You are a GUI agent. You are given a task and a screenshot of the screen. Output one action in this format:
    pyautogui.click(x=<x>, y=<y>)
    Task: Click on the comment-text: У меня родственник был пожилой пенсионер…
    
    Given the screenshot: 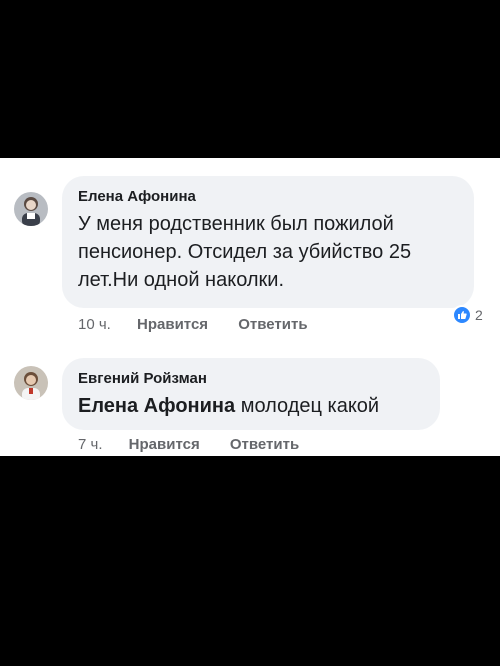 What is the action you would take?
    pyautogui.click(x=245, y=252)
    